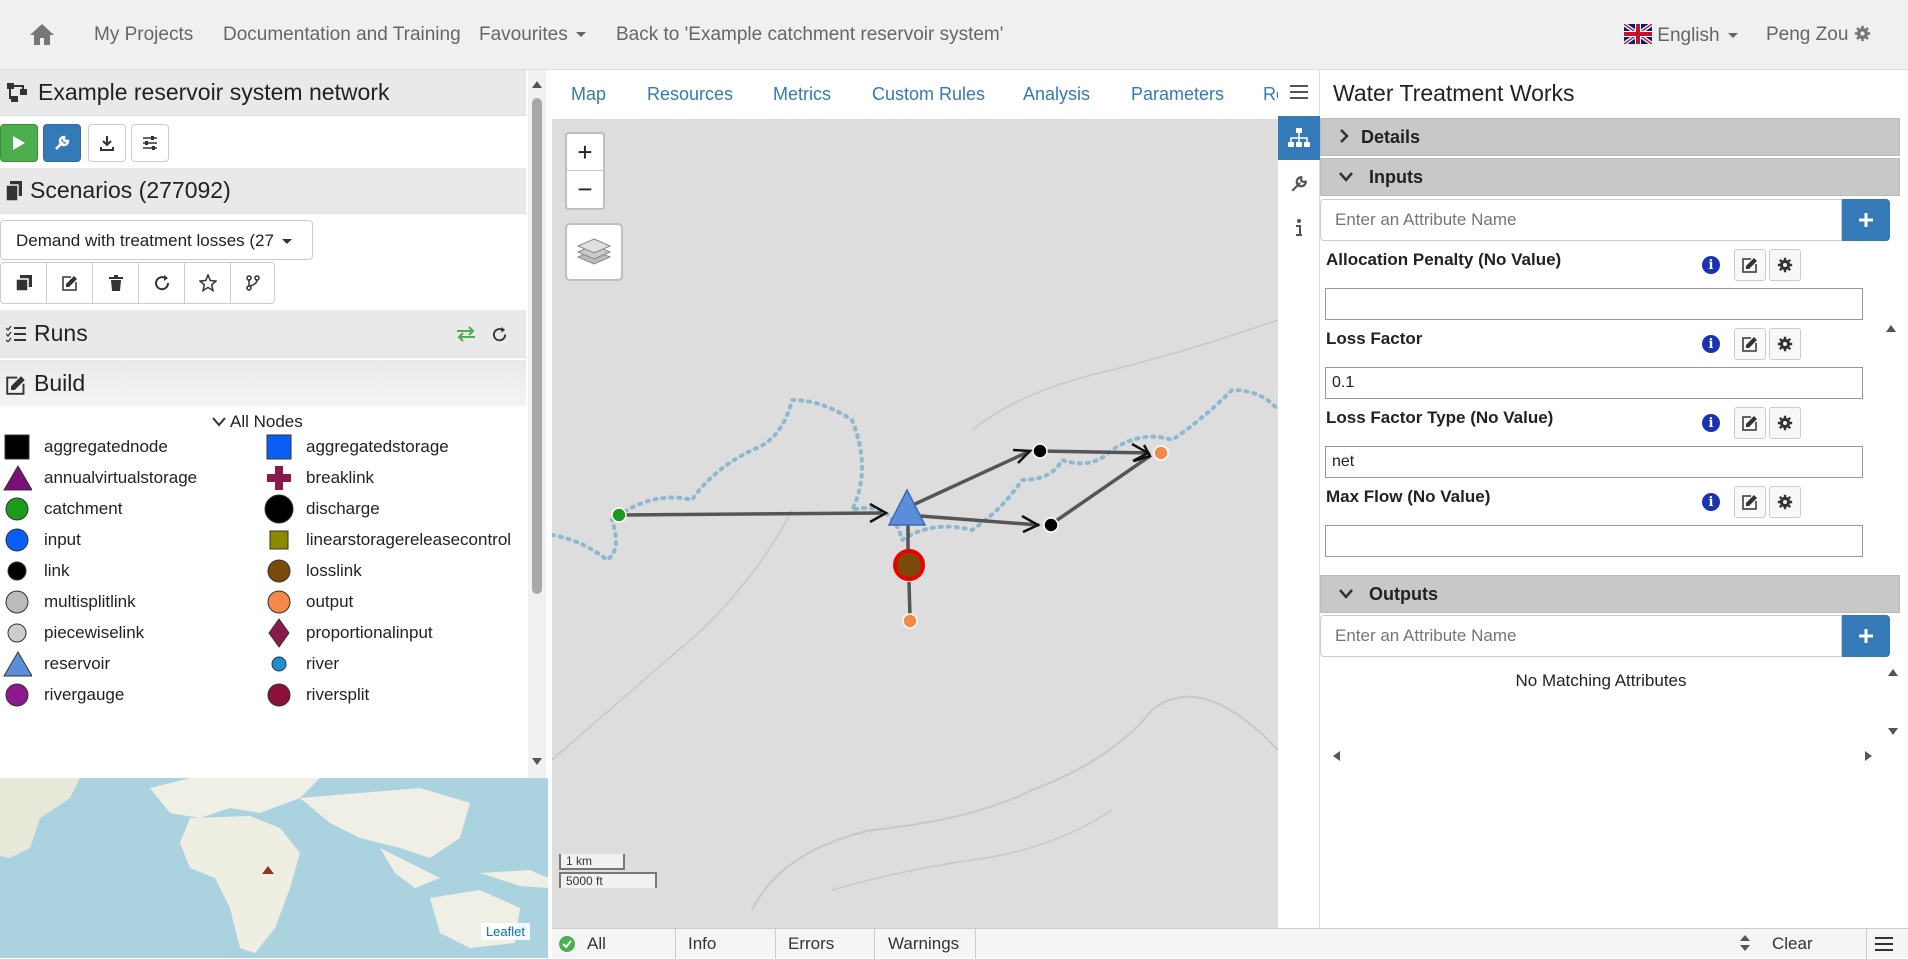  Describe the element at coordinates (594, 252) in the screenshot. I see `layers-button` at that location.